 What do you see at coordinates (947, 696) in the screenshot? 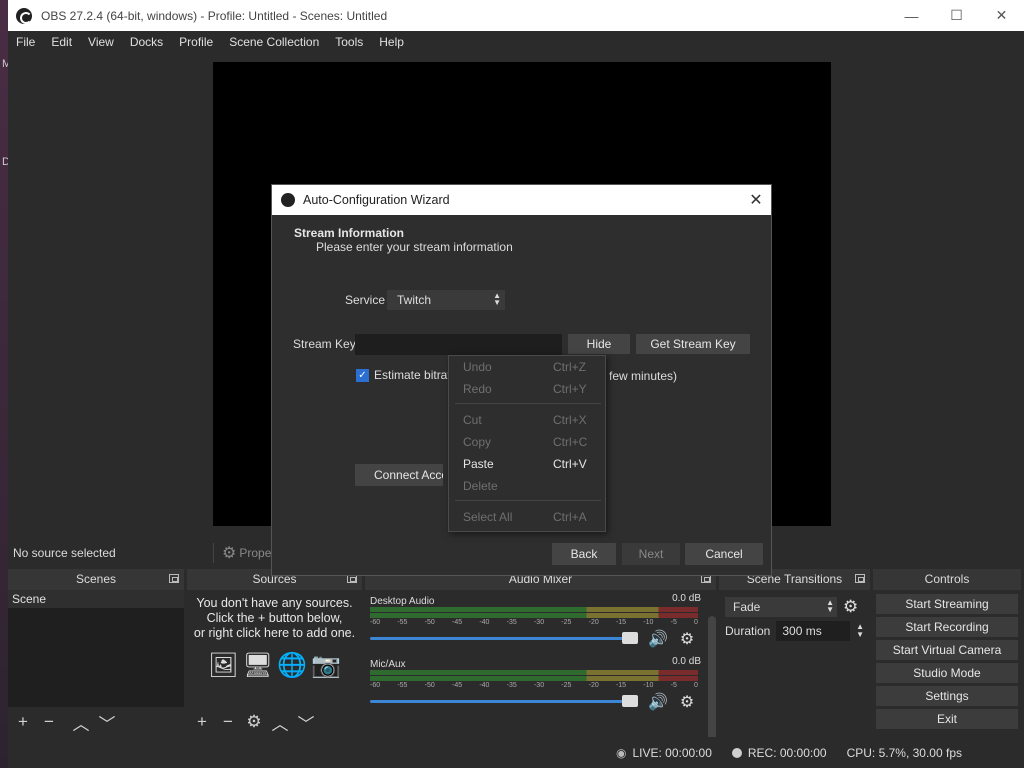
I see `settings-button: Settings` at bounding box center [947, 696].